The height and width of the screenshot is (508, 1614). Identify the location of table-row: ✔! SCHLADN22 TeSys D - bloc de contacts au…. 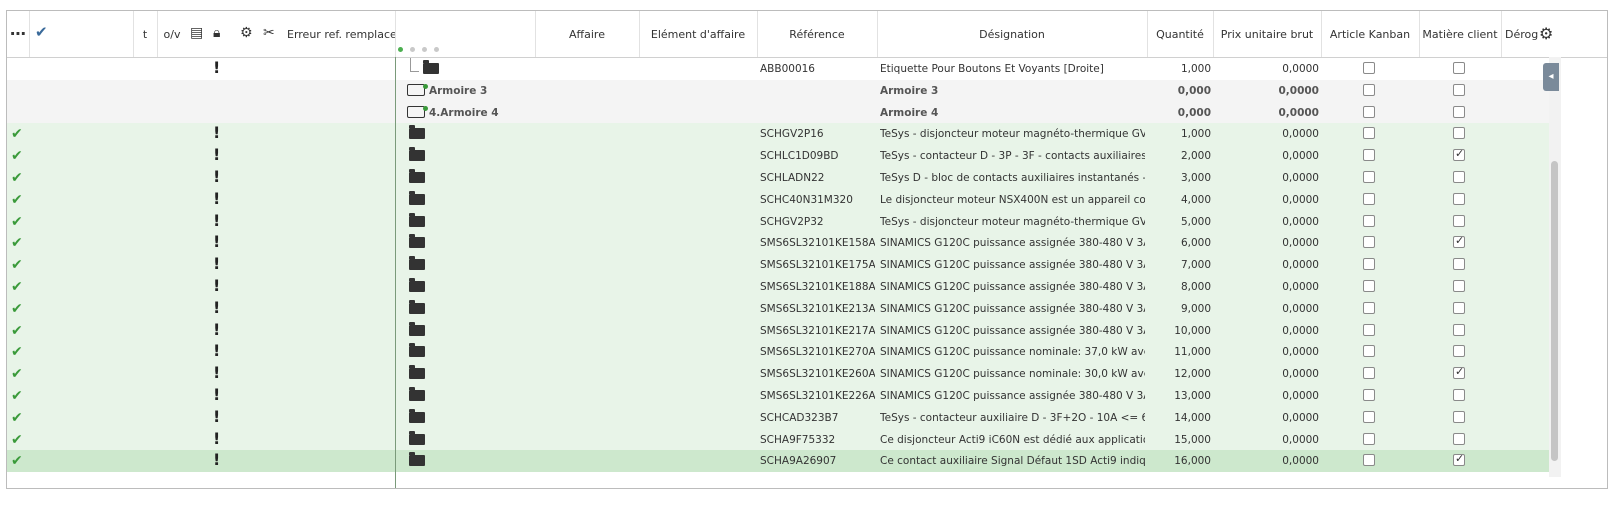
(778, 178).